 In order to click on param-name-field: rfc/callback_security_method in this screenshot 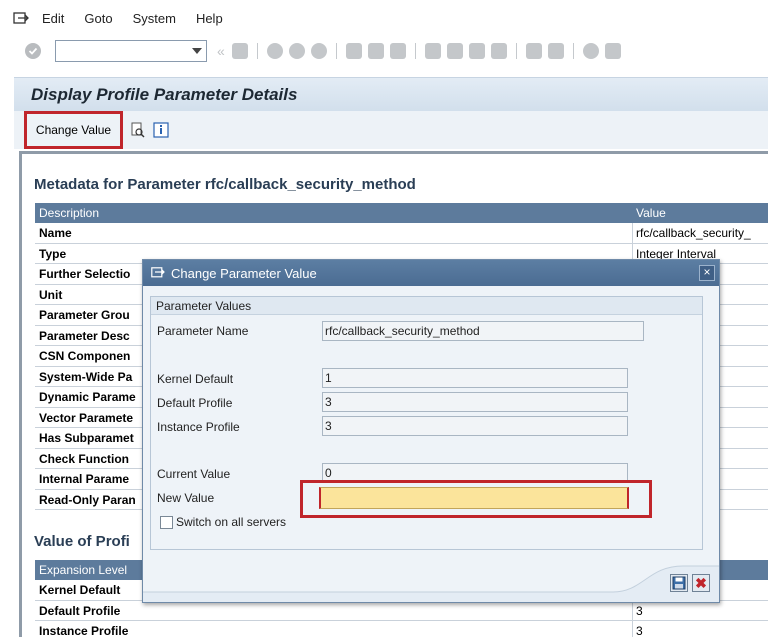, I will do `click(483, 331)`.